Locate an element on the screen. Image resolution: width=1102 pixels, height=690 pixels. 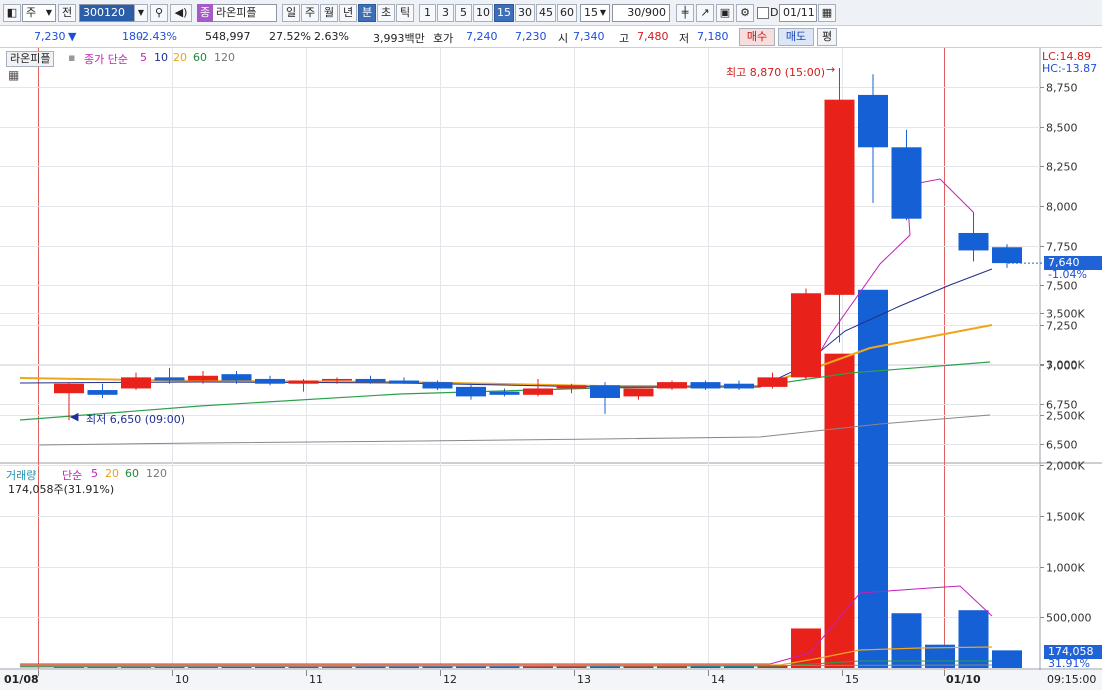
interval-30-button: 30 is located at coordinates (525, 13).